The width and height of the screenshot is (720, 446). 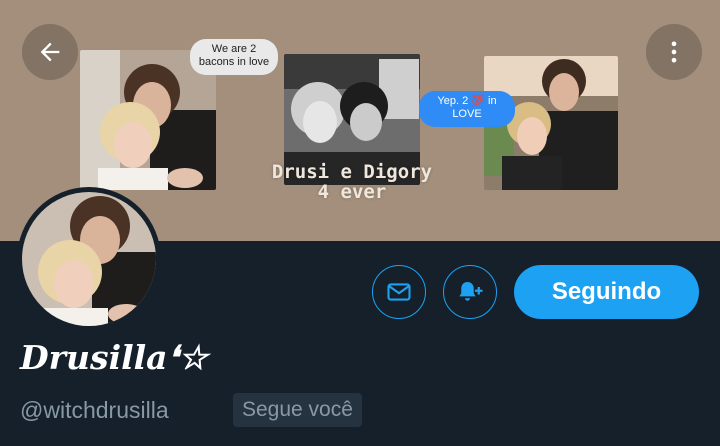 I want to click on message-button, so click(x=399, y=292).